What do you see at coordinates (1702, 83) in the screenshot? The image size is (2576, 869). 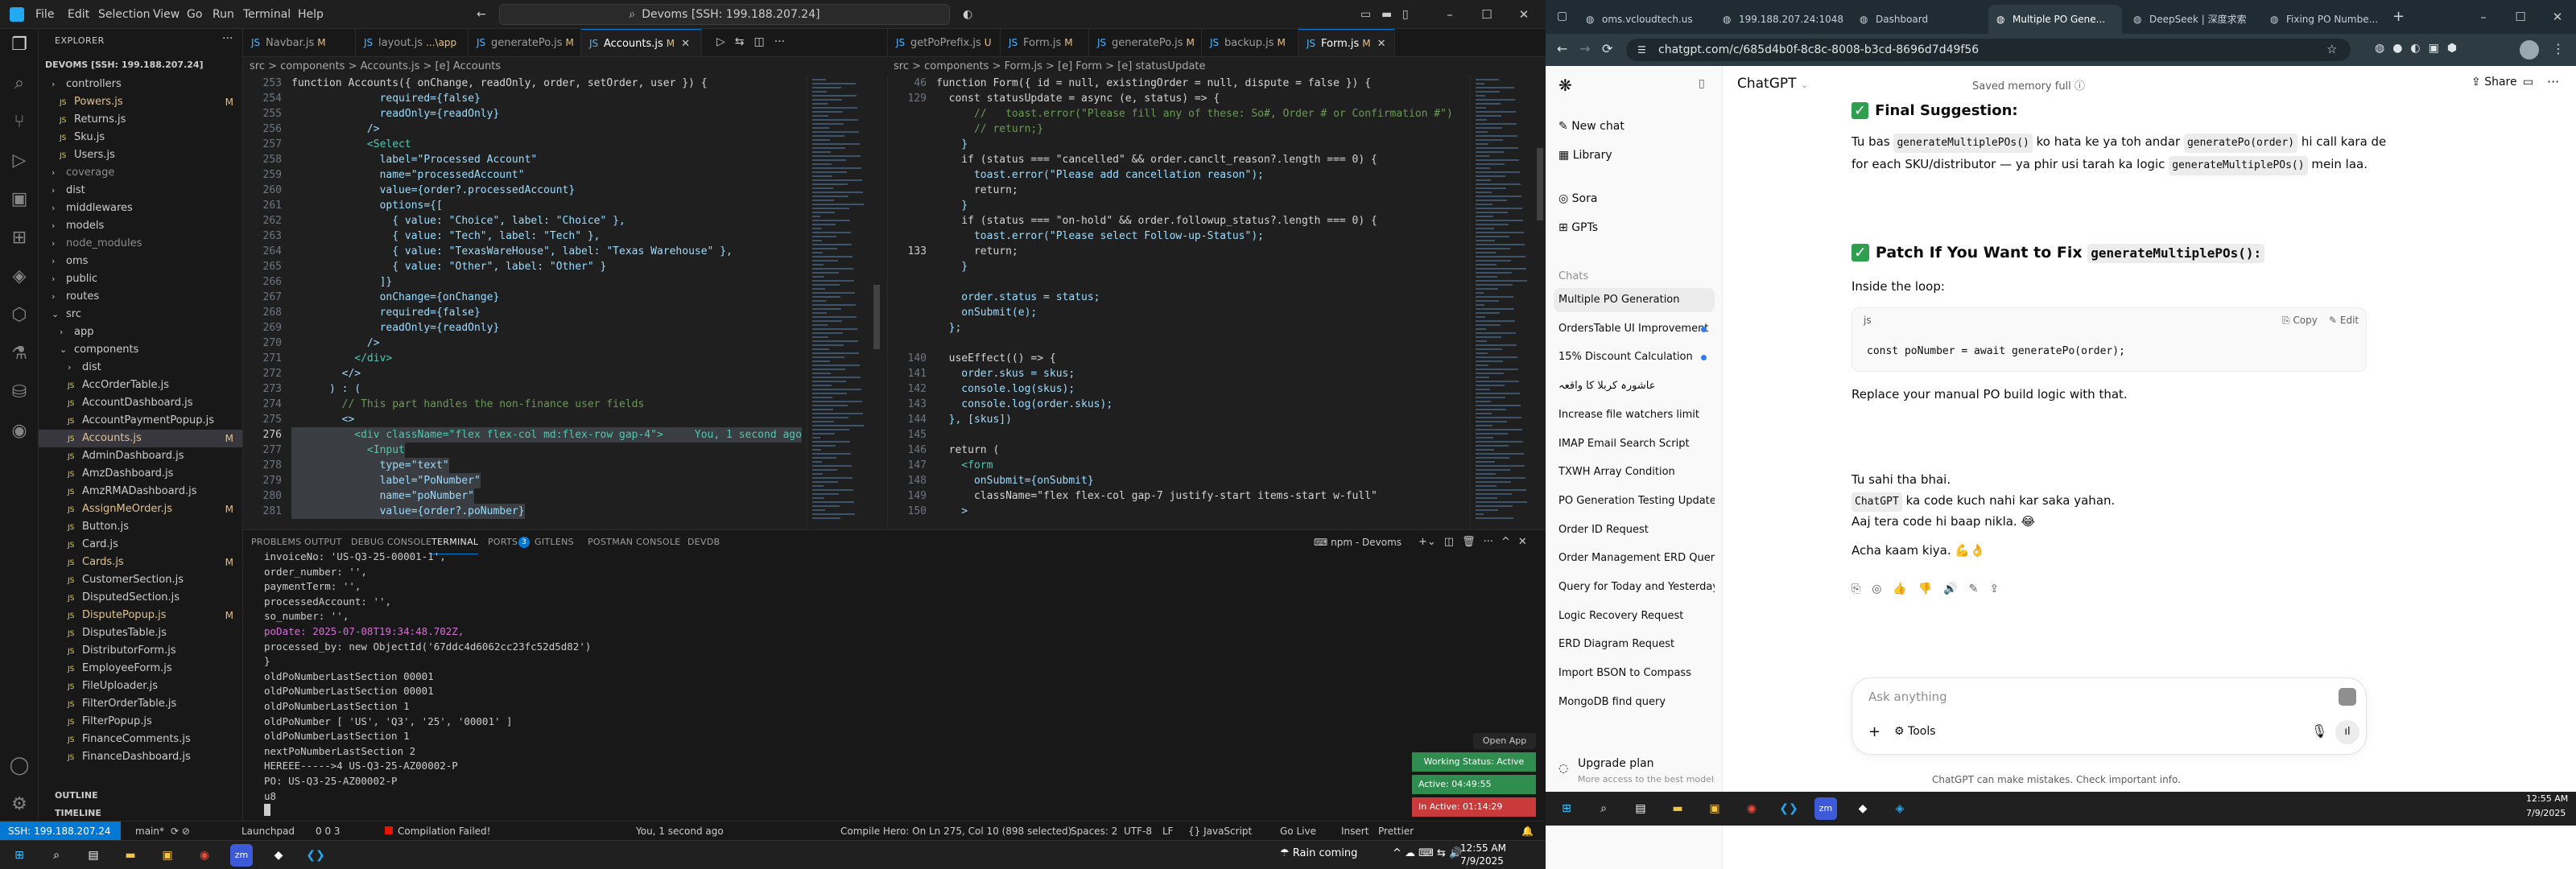 I see `close-sidebar-icon: ▯` at bounding box center [1702, 83].